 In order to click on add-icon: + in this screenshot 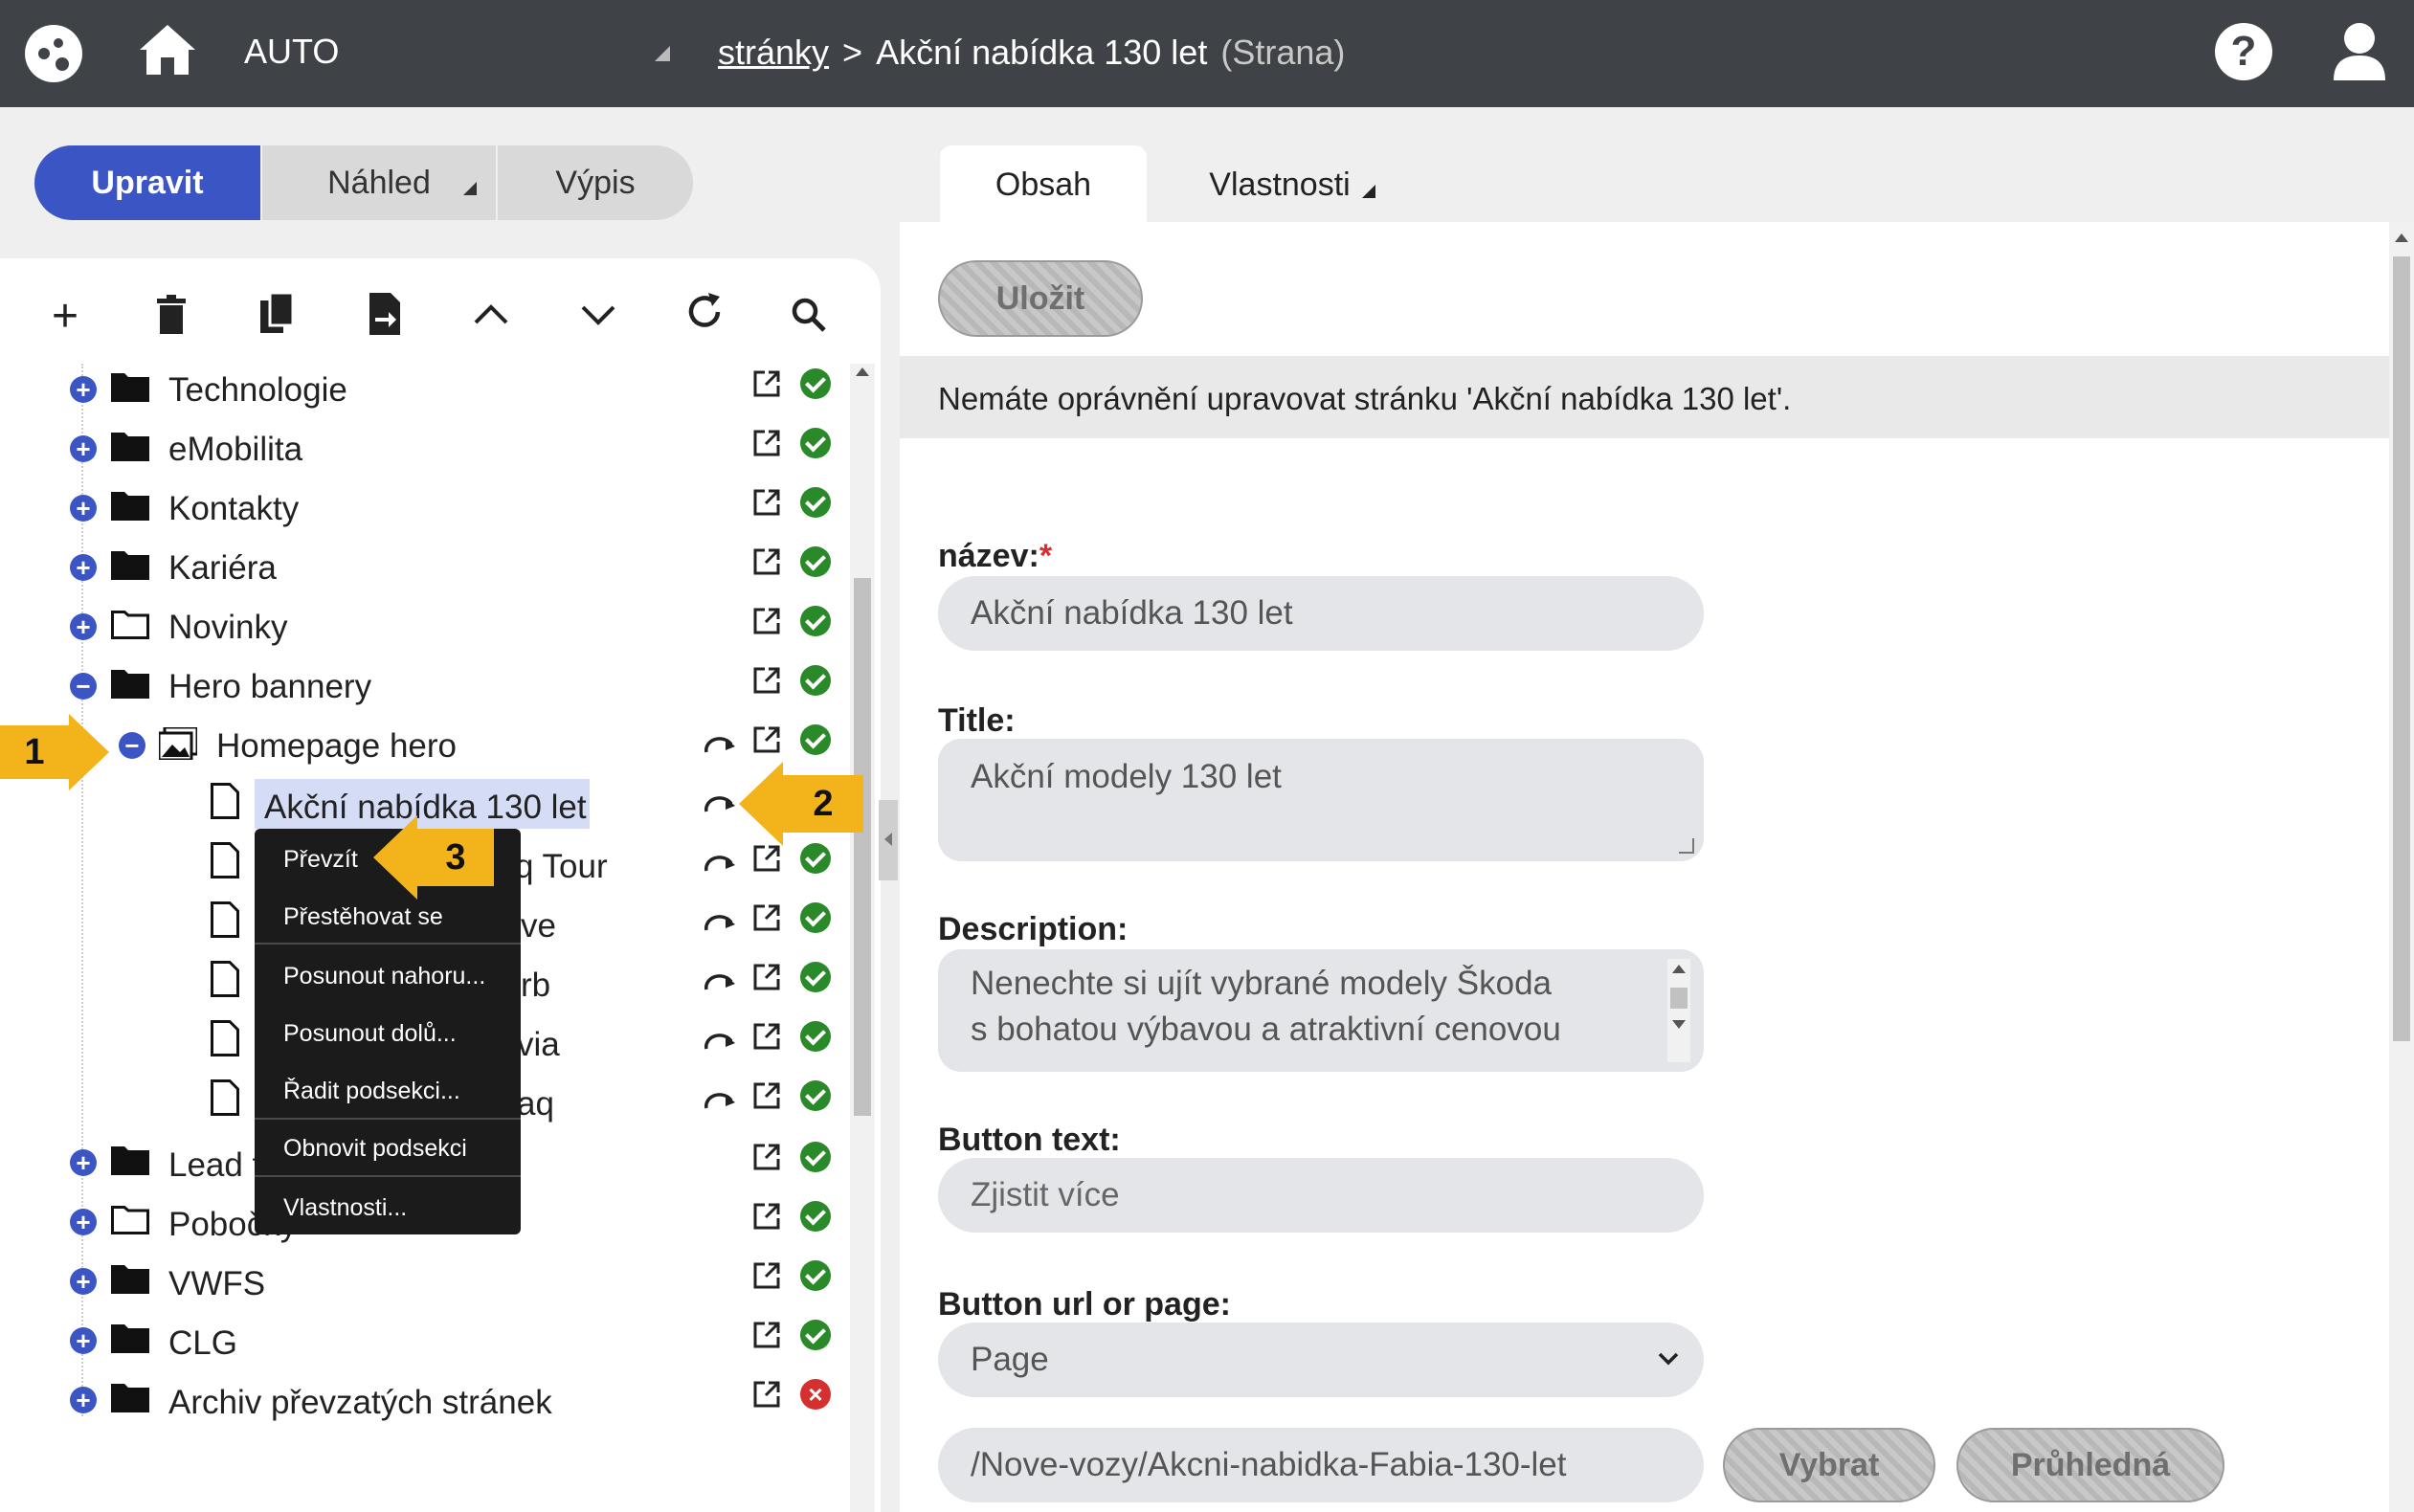, I will do `click(65, 316)`.